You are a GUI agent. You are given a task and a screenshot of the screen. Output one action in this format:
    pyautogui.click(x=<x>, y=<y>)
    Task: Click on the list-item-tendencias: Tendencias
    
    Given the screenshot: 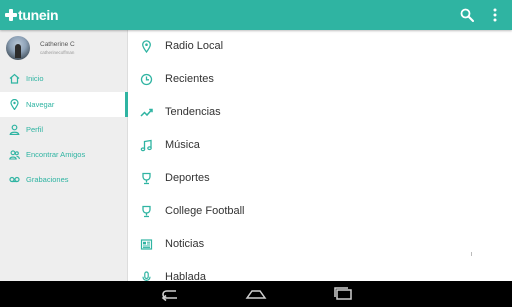 What is the action you would take?
    pyautogui.click(x=320, y=113)
    